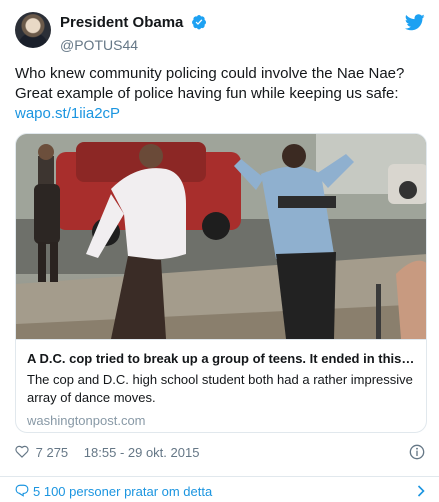 This screenshot has width=439, height=502. What do you see at coordinates (121, 23) in the screenshot?
I see `display-name: President Obama` at bounding box center [121, 23].